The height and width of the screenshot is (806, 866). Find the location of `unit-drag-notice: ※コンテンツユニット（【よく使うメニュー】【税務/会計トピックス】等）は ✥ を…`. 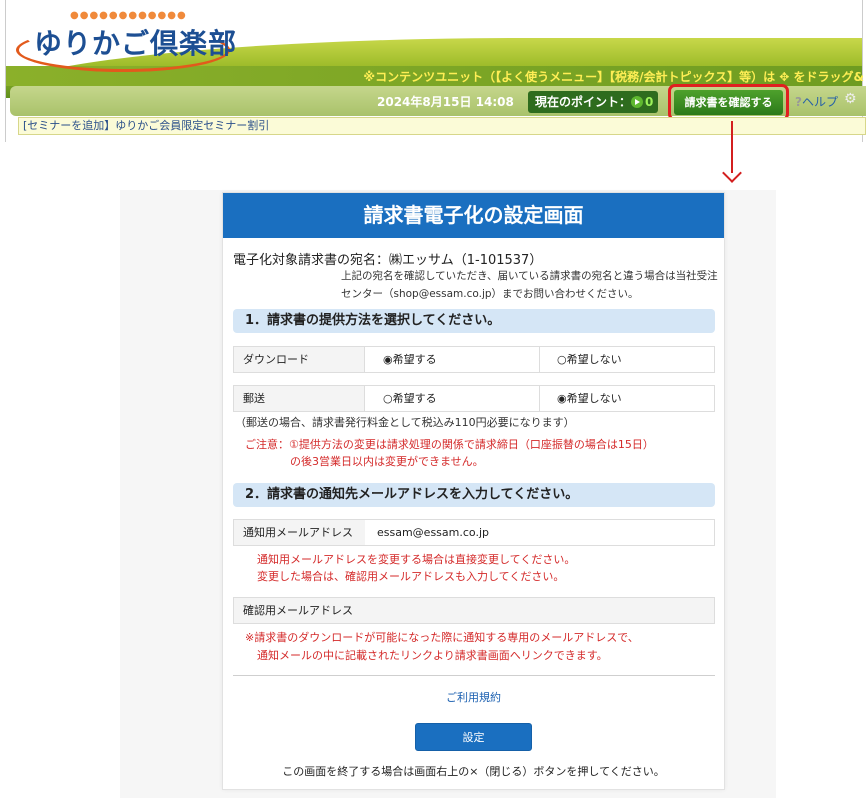

unit-drag-notice: ※コンテンツユニット（【よく使うメニュー】【税務/会計トピックス】等）は ✥ を… is located at coordinates (613, 77).